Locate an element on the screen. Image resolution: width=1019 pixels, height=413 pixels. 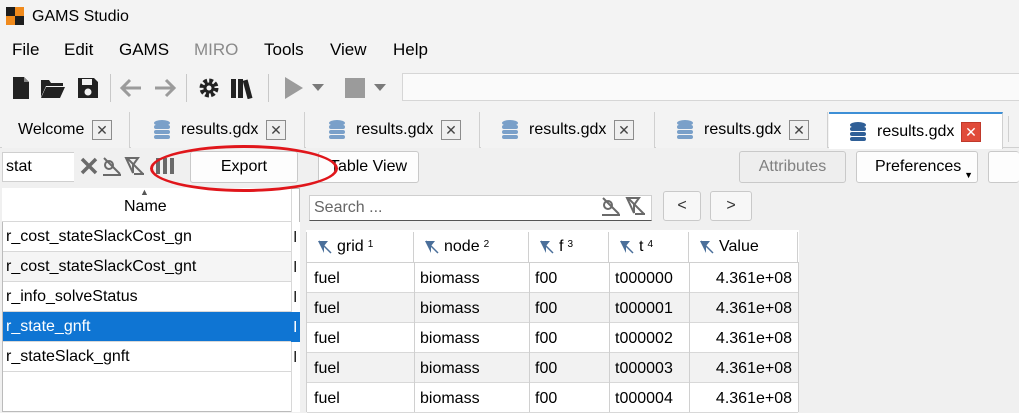
menu-view: View is located at coordinates (348, 50).